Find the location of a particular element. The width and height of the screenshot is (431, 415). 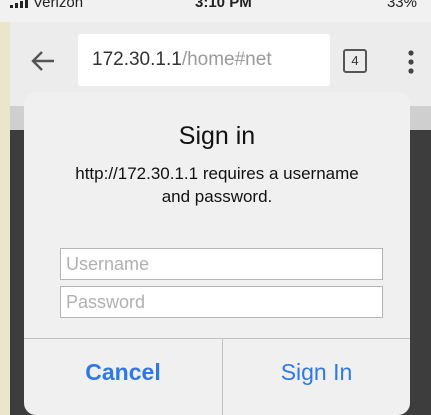

carrier-name: Verizon is located at coordinates (58, 5).